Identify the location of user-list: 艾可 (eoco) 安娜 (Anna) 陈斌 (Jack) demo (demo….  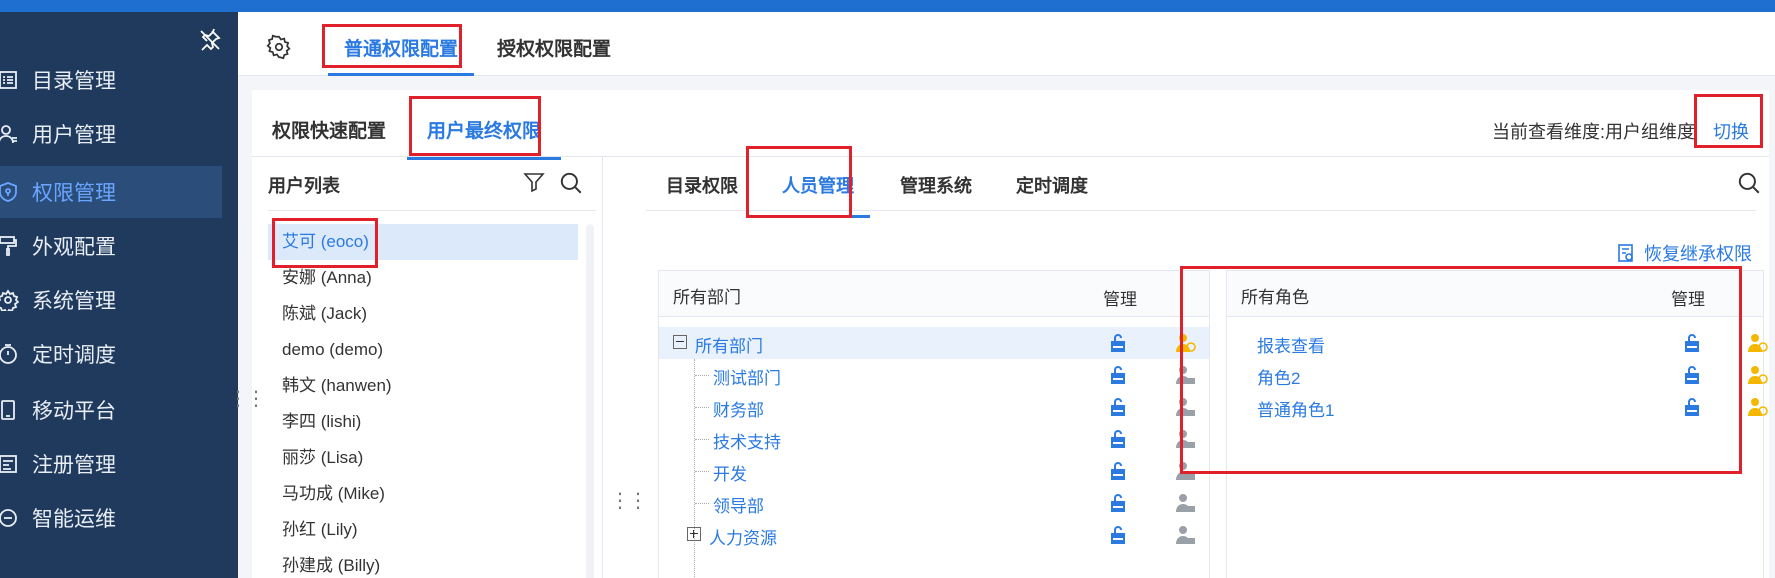
(423, 401).